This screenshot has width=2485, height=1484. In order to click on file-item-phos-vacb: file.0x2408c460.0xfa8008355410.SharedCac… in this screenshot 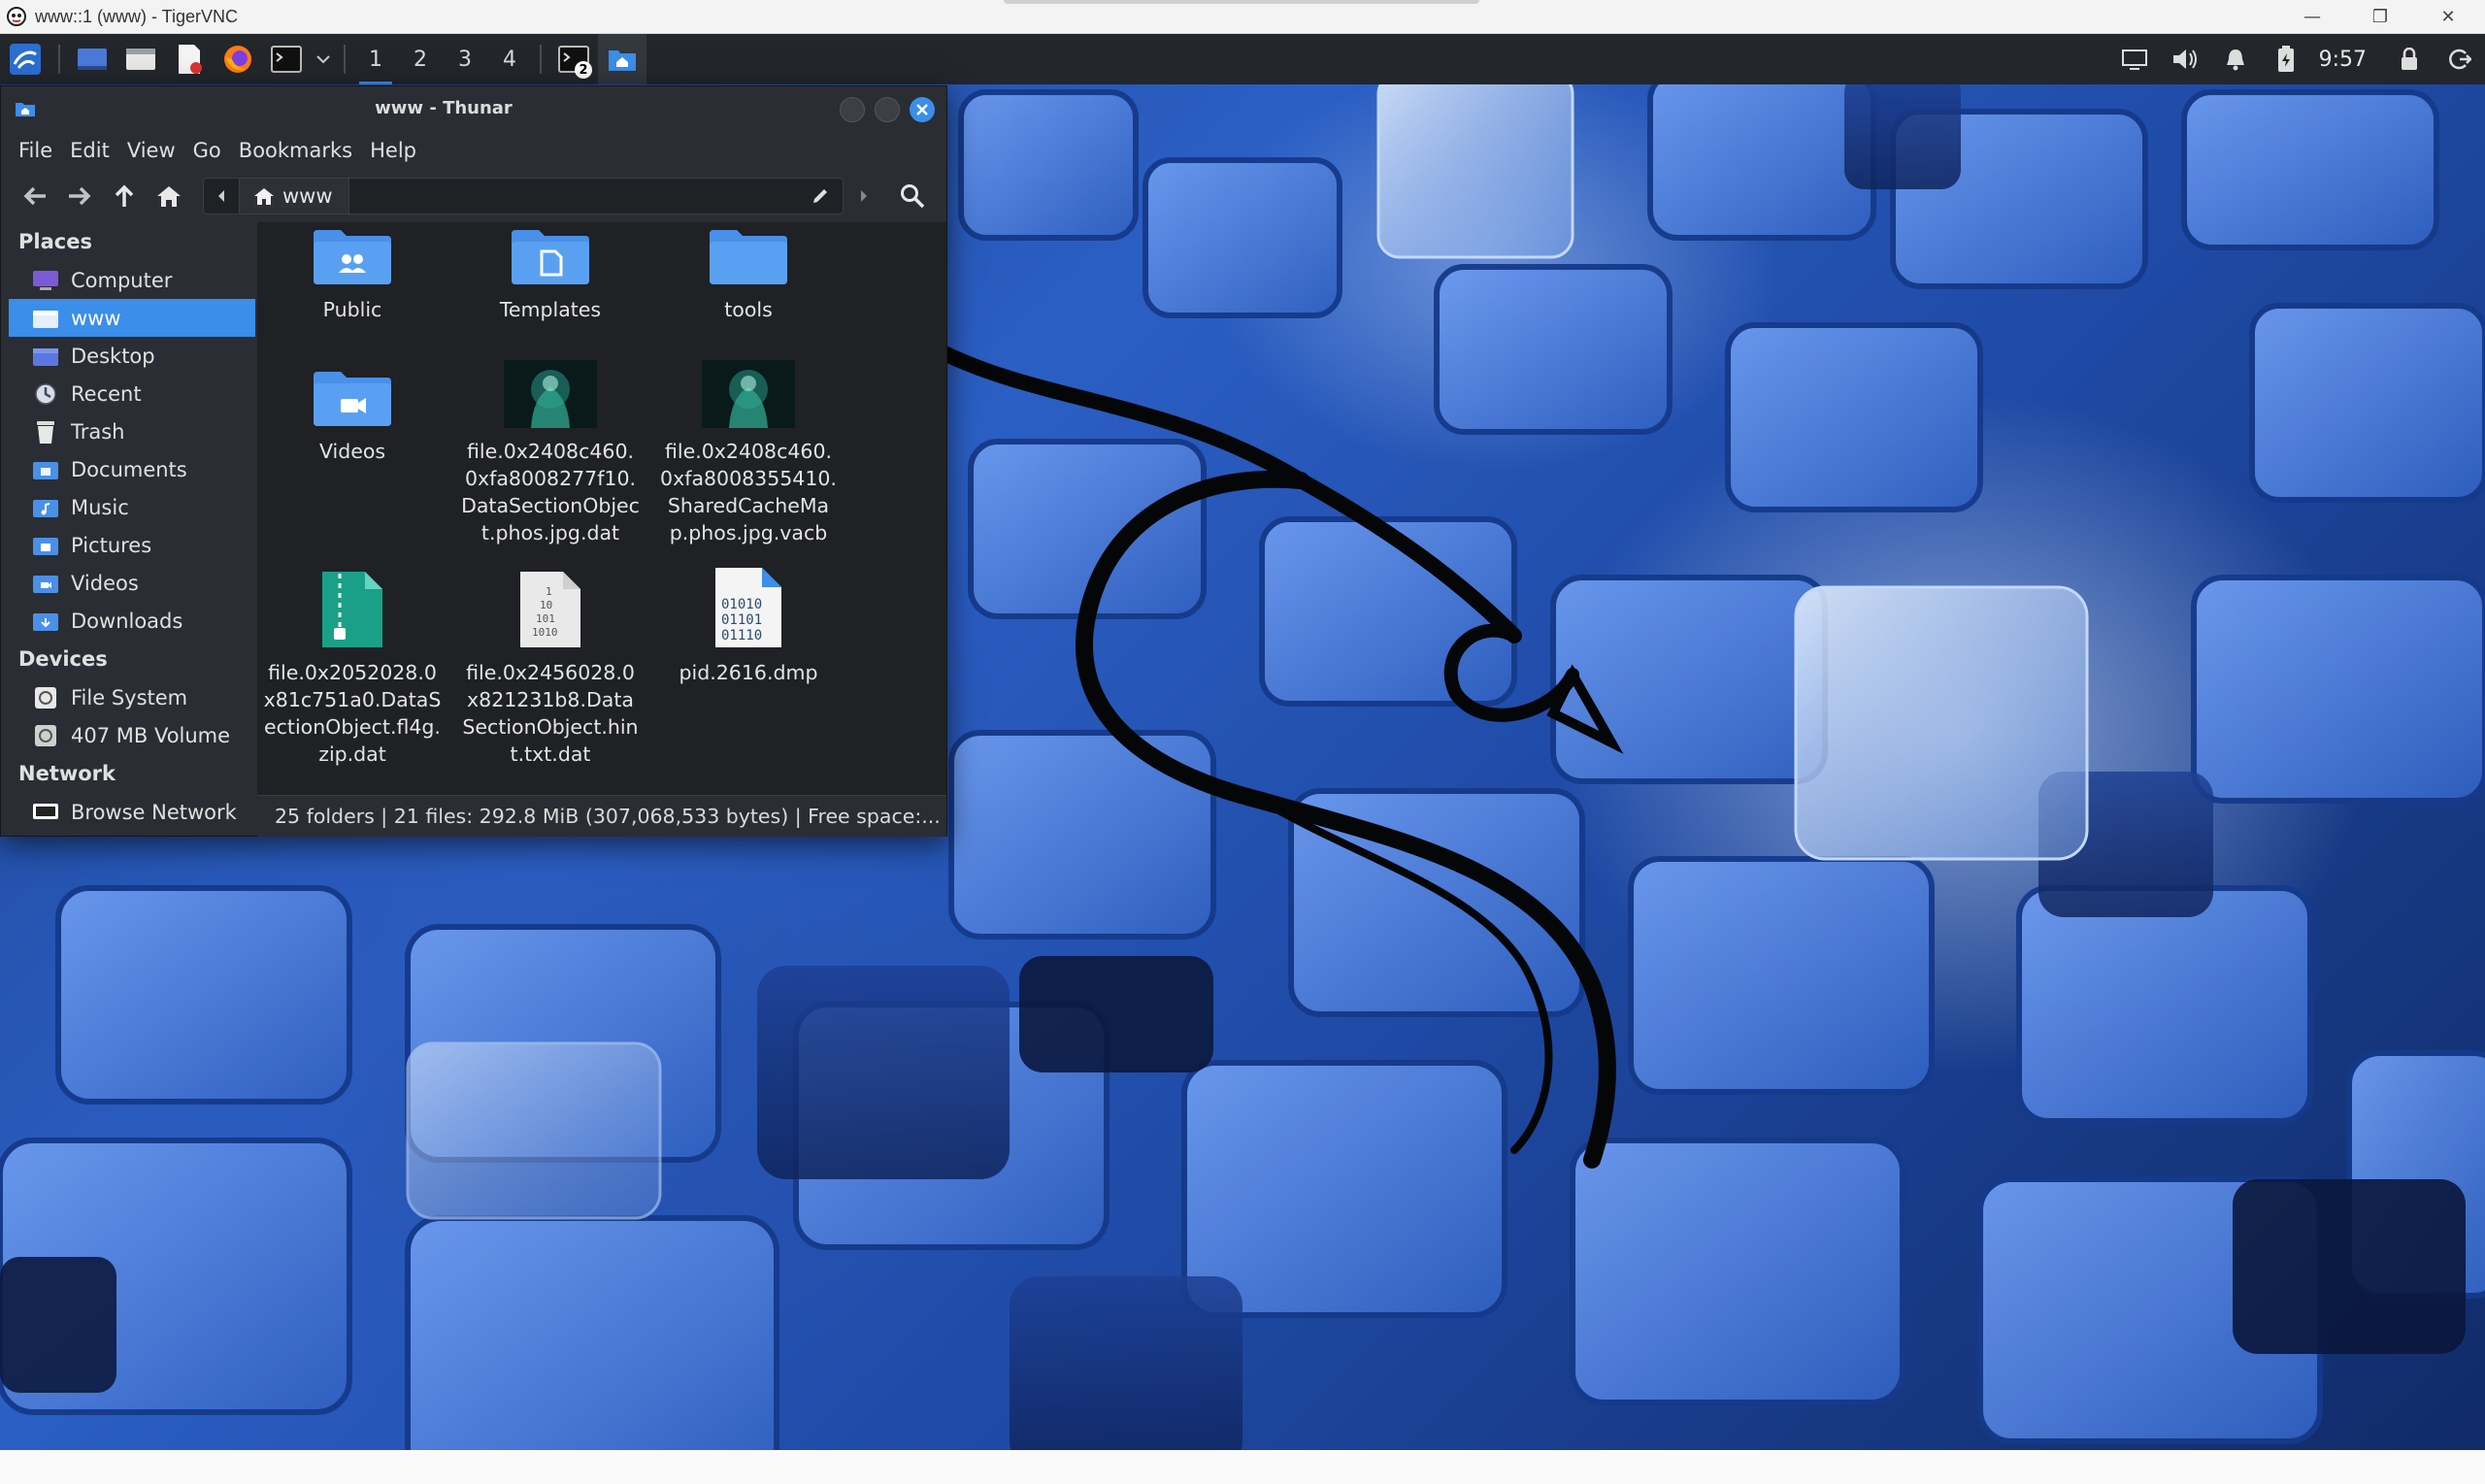, I will do `click(749, 450)`.